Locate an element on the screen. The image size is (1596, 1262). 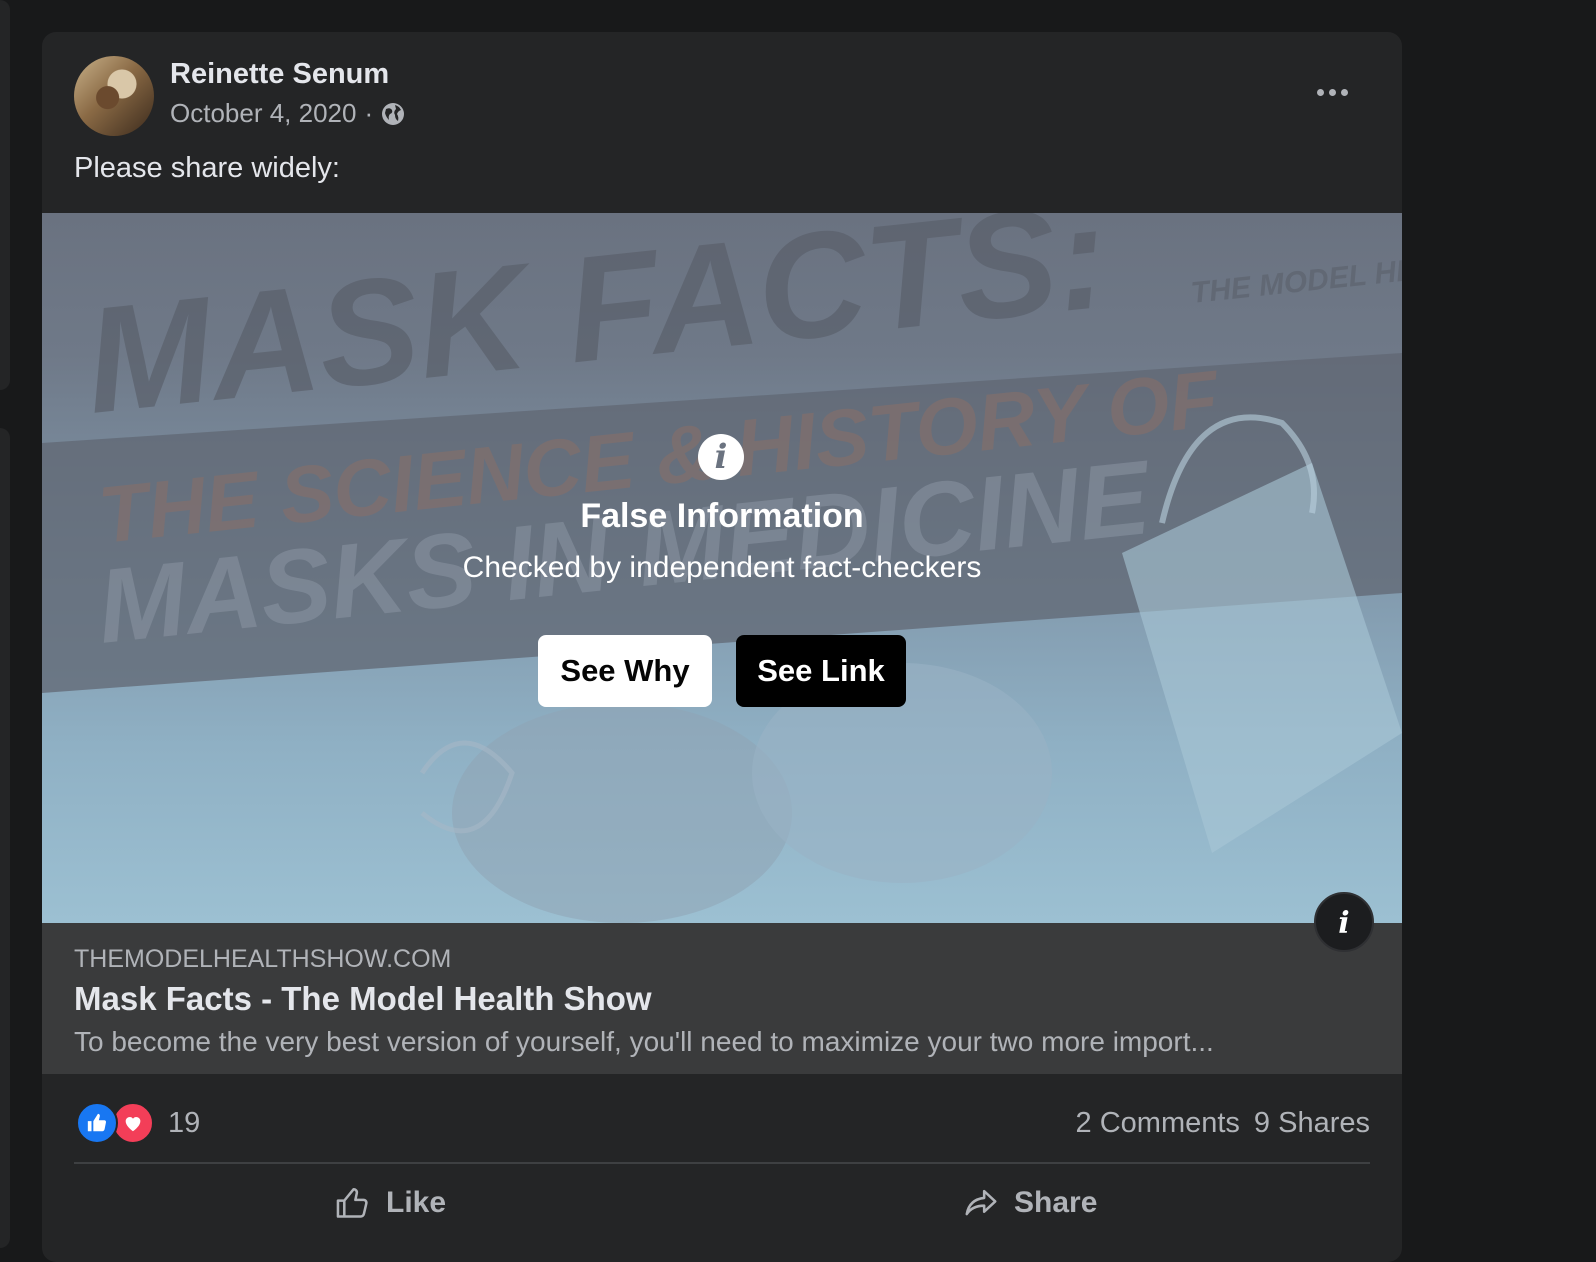
reactions-summary: 19 is located at coordinates (138, 1123).